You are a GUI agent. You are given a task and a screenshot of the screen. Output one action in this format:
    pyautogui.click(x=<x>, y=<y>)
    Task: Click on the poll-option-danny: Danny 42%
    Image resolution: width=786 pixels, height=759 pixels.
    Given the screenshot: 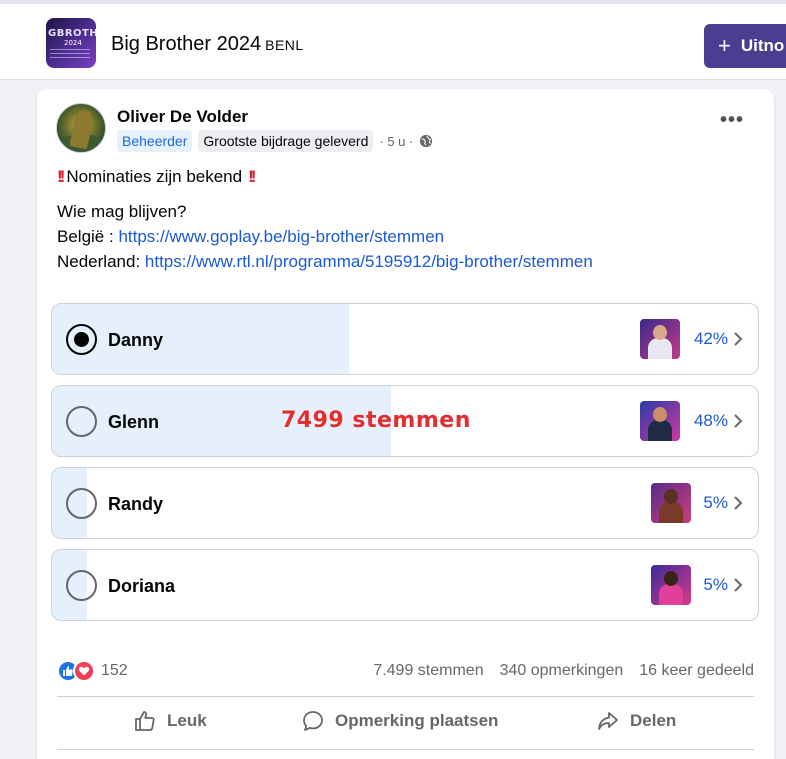 What is the action you would take?
    pyautogui.click(x=405, y=339)
    